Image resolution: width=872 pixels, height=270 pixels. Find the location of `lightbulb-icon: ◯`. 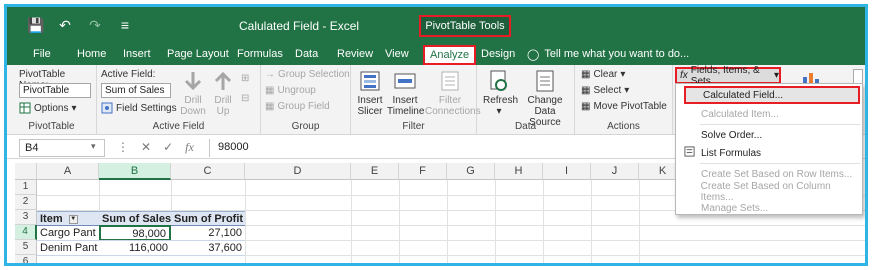

lightbulb-icon: ◯ is located at coordinates (533, 55).